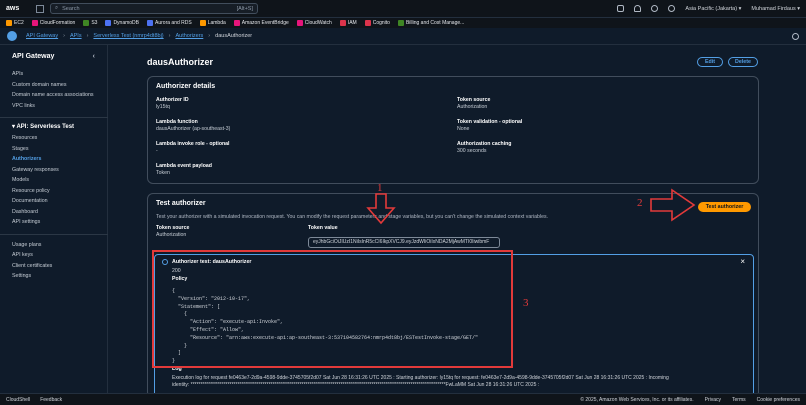 This screenshot has height=405, width=806. I want to click on edit-button: Edit, so click(710, 62).